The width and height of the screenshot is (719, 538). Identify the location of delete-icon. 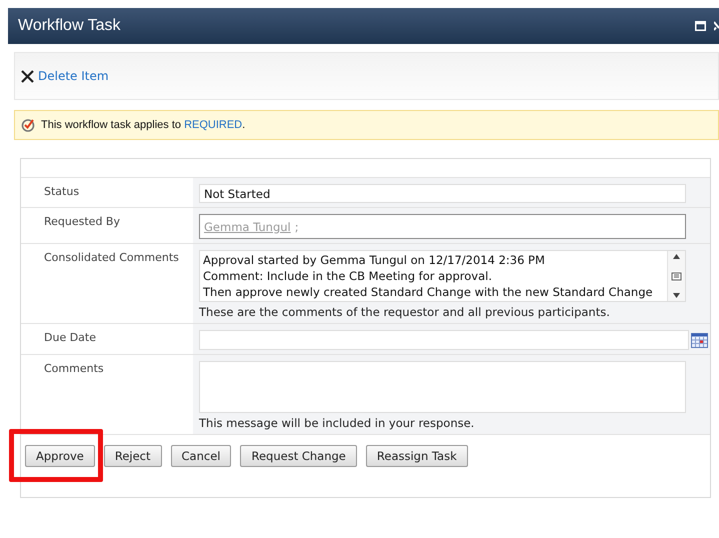
(27, 76).